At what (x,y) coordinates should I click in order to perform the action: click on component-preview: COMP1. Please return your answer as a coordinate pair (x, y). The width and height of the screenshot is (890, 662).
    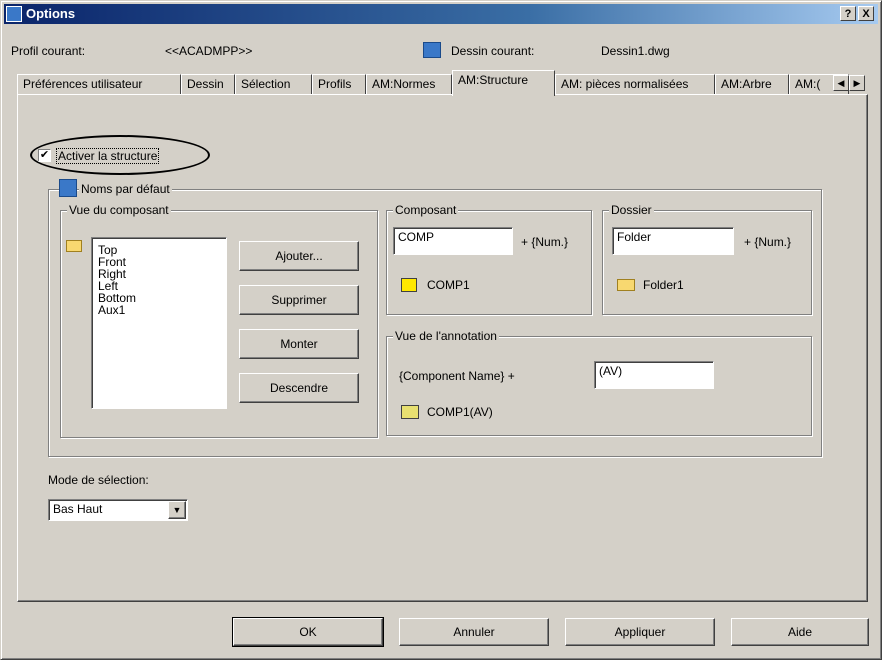
    Looking at the image, I should click on (448, 285).